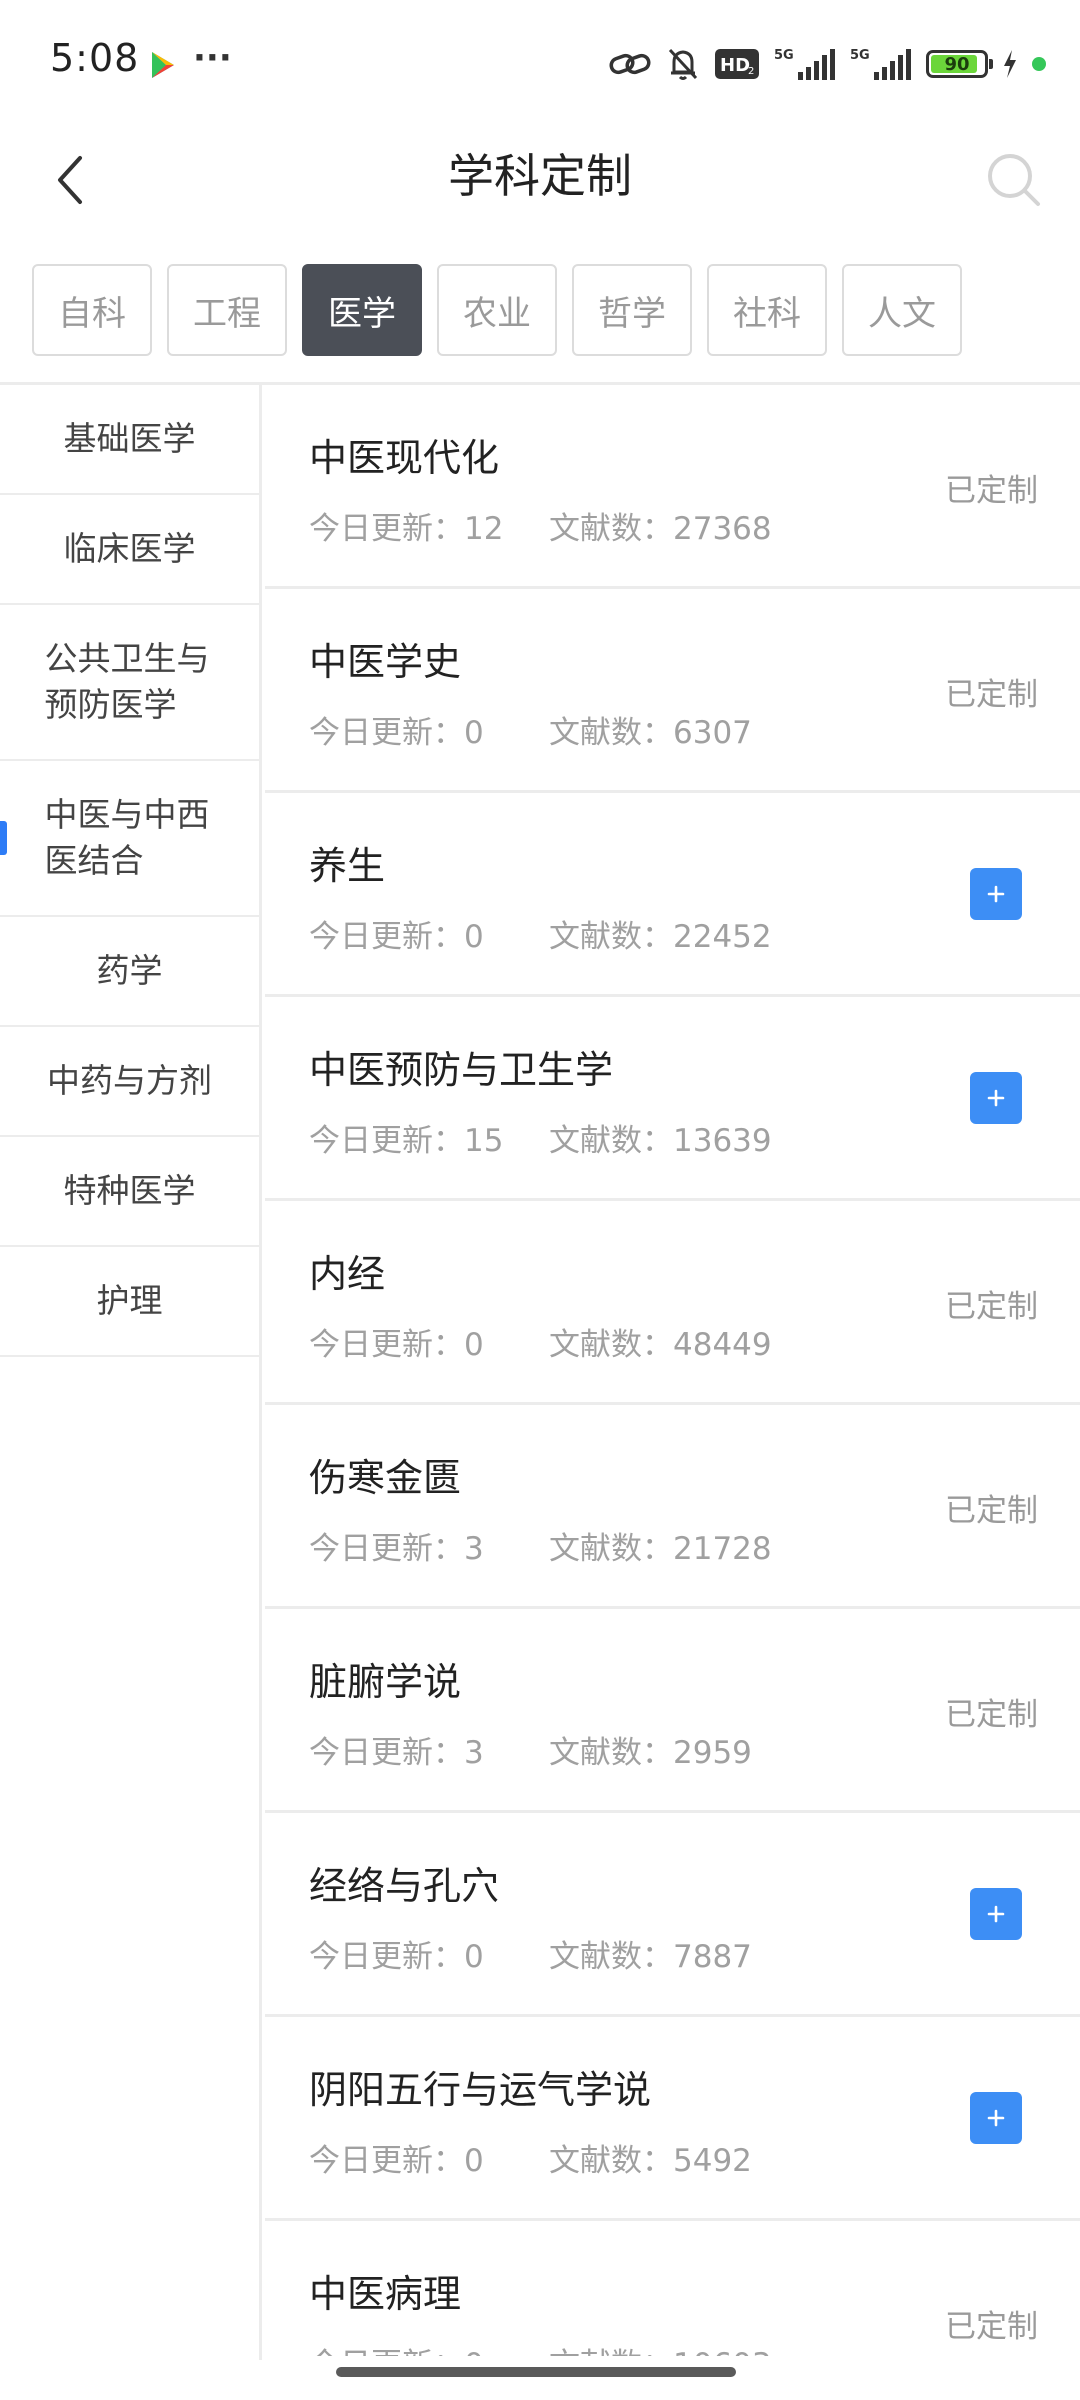 This screenshot has height=2400, width=1080. I want to click on document-count: 文献数：7887, so click(650, 1953).